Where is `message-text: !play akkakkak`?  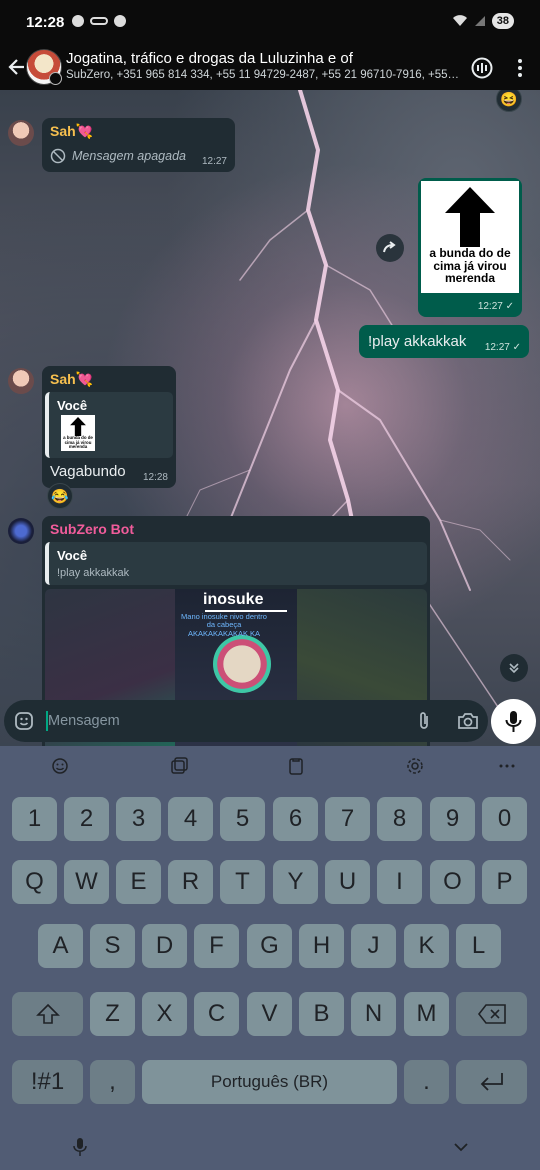
message-text: !play akkakkak is located at coordinates (417, 341).